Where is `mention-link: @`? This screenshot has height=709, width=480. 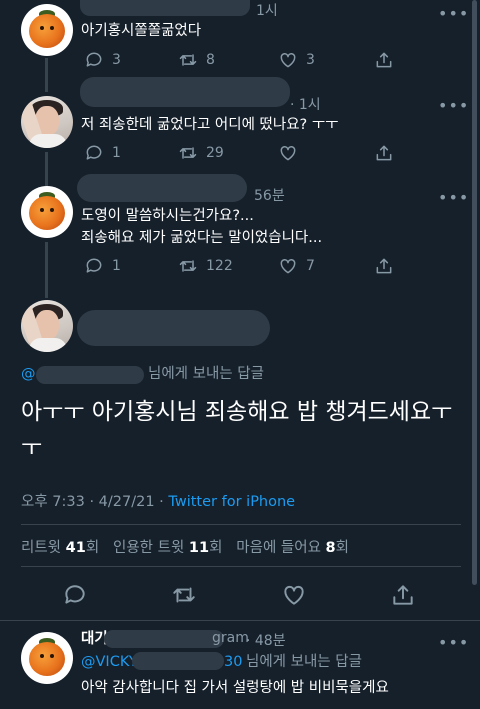 mention-link: @ is located at coordinates (28, 374).